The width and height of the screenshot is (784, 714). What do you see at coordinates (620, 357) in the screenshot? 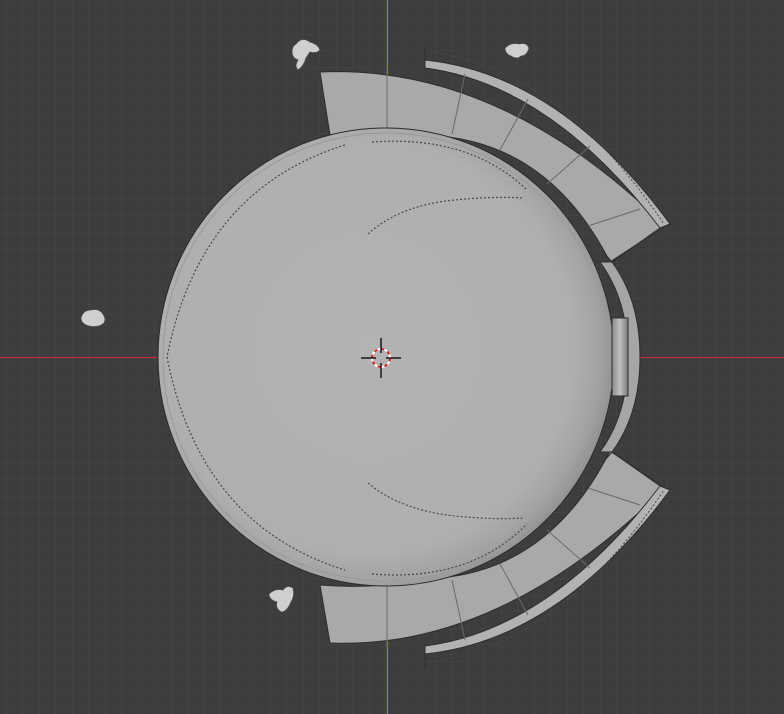
I see `entrance-door` at bounding box center [620, 357].